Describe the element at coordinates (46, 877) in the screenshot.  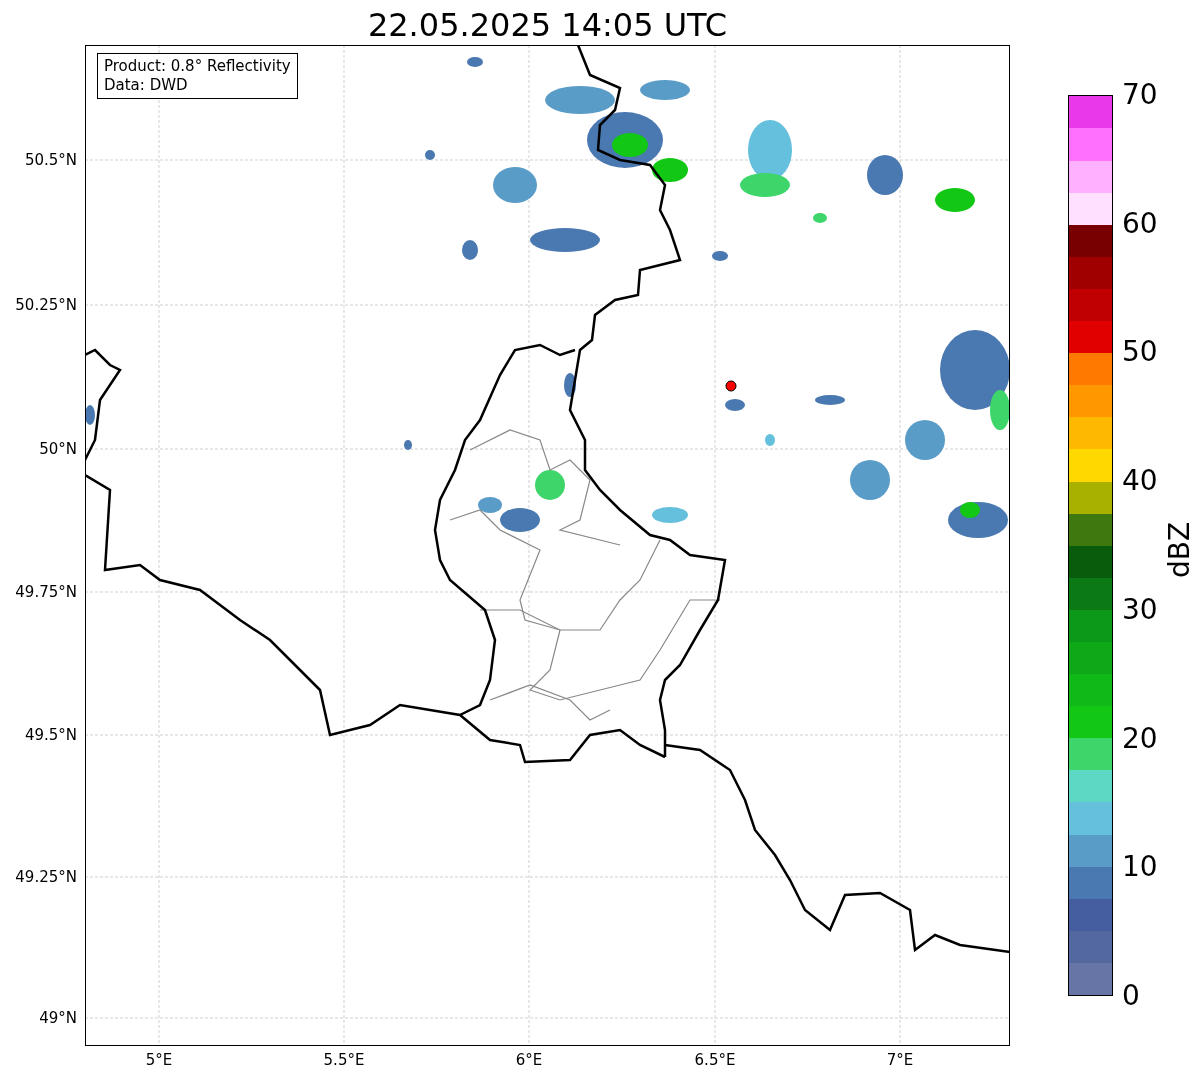
I see `latitude-label: 49.25°N` at that location.